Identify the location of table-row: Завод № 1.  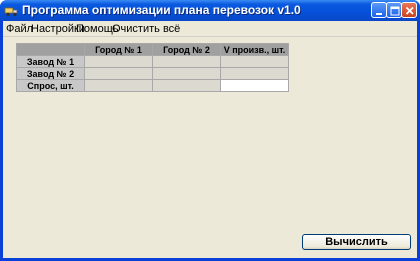
(152, 61).